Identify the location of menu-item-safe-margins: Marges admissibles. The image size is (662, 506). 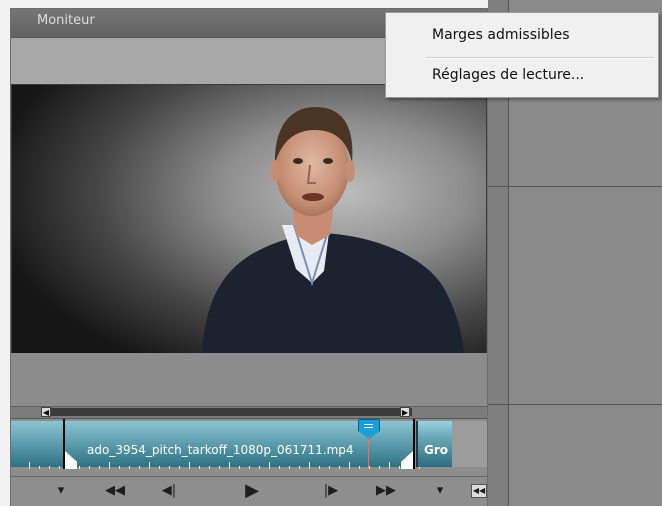
(522, 36).